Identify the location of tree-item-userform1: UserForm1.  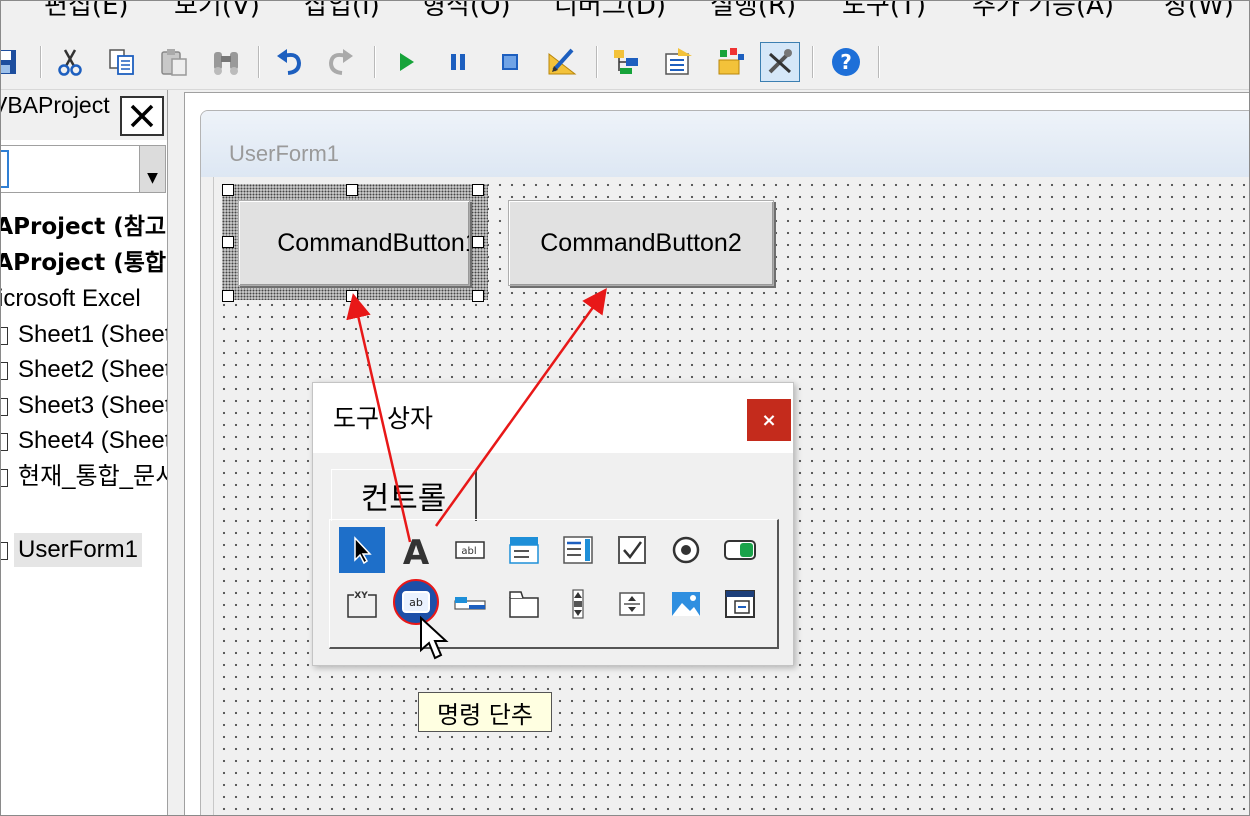
(83, 550).